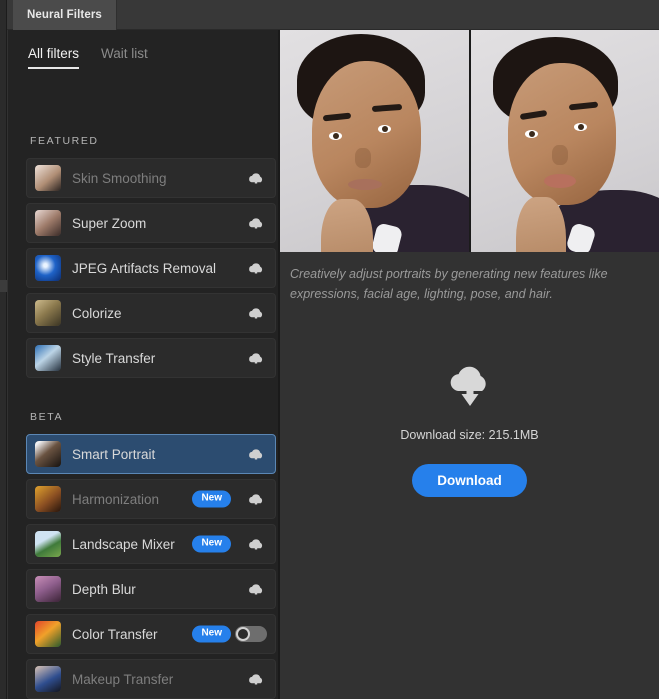  I want to click on filter-row: JPEG Artifacts Removal, so click(151, 268).